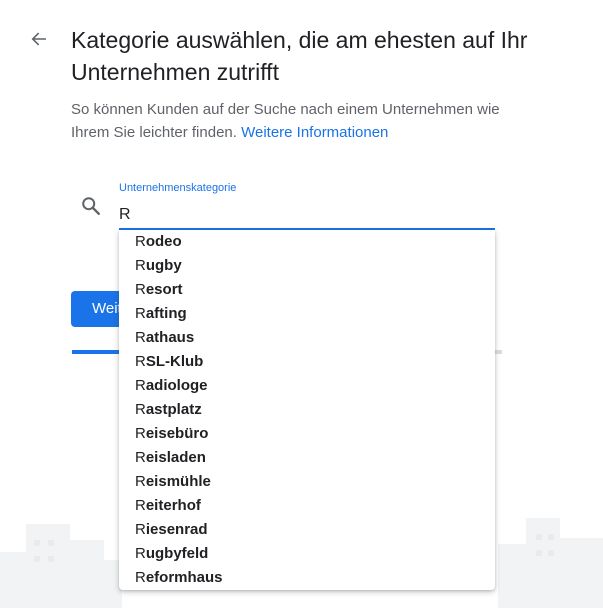 The width and height of the screenshot is (603, 608). What do you see at coordinates (164, 289) in the screenshot?
I see `suggestion-rest-text: esort` at bounding box center [164, 289].